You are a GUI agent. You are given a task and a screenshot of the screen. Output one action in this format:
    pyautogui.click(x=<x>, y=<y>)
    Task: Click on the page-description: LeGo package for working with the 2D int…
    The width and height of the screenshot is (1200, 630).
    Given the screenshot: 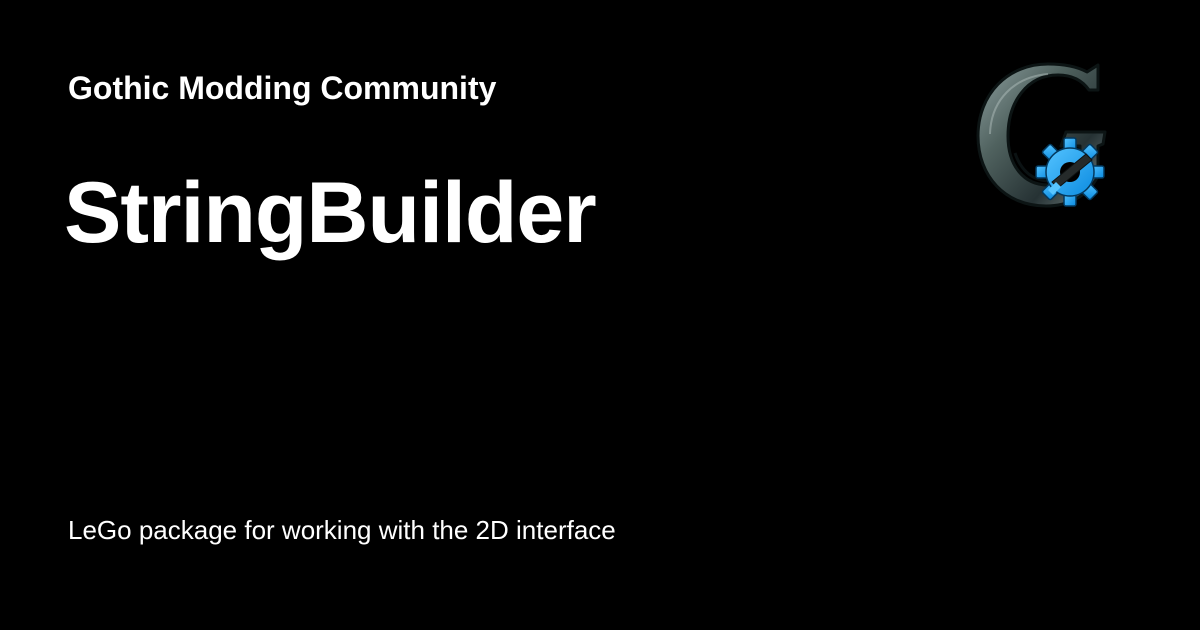 What is the action you would take?
    pyautogui.click(x=342, y=530)
    